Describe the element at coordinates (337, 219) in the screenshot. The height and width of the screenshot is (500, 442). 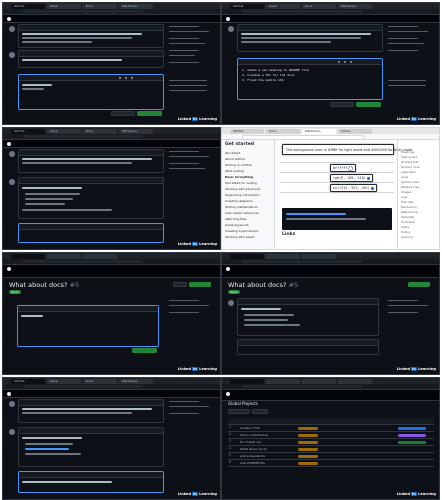
I see `dark-example-box` at that location.